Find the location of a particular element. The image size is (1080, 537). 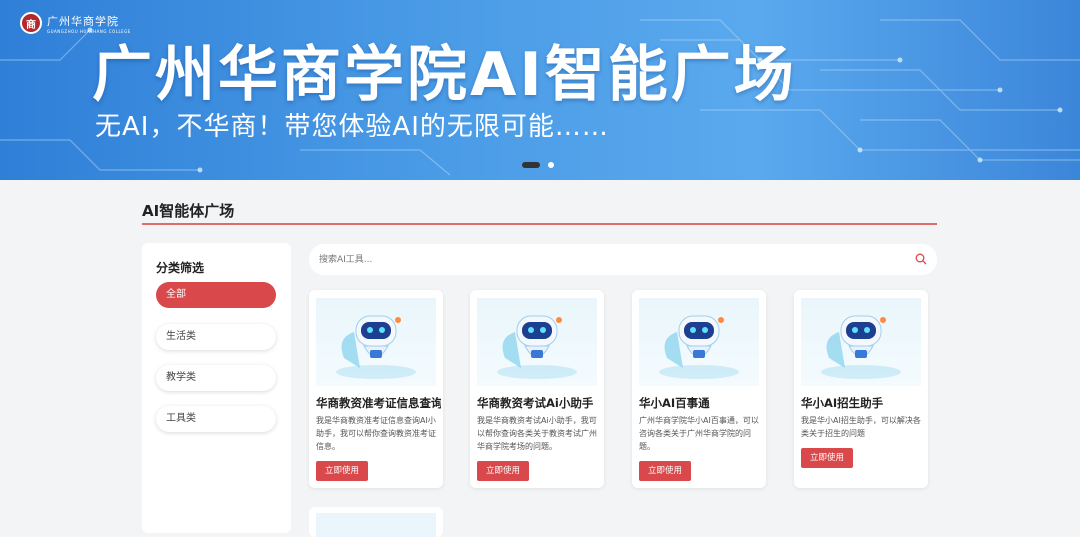

agent-card: 华小AI招生助手 我是华小AI招生助手，可以解决各类关于招生的问题 立即使用 is located at coordinates (861, 389).